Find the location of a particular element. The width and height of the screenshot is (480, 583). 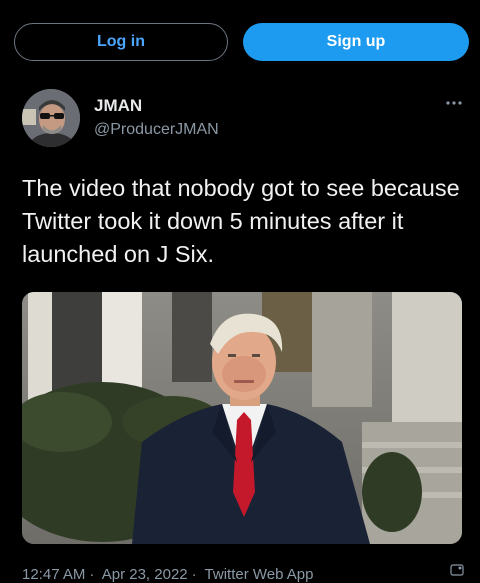

author-name: JMAN is located at coordinates (118, 106).